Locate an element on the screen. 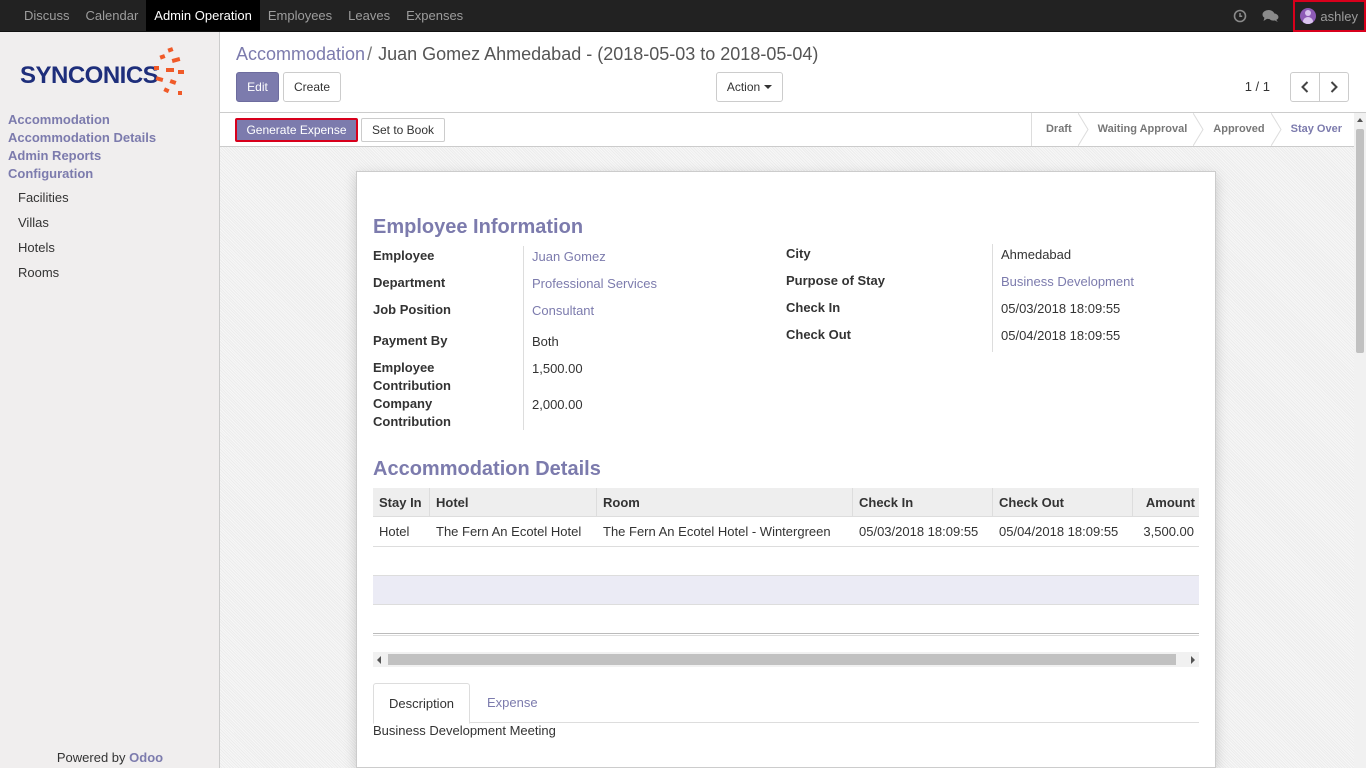 Image resolution: width=1366 pixels, height=768 pixels. systray: ashley is located at coordinates (1295, 16).